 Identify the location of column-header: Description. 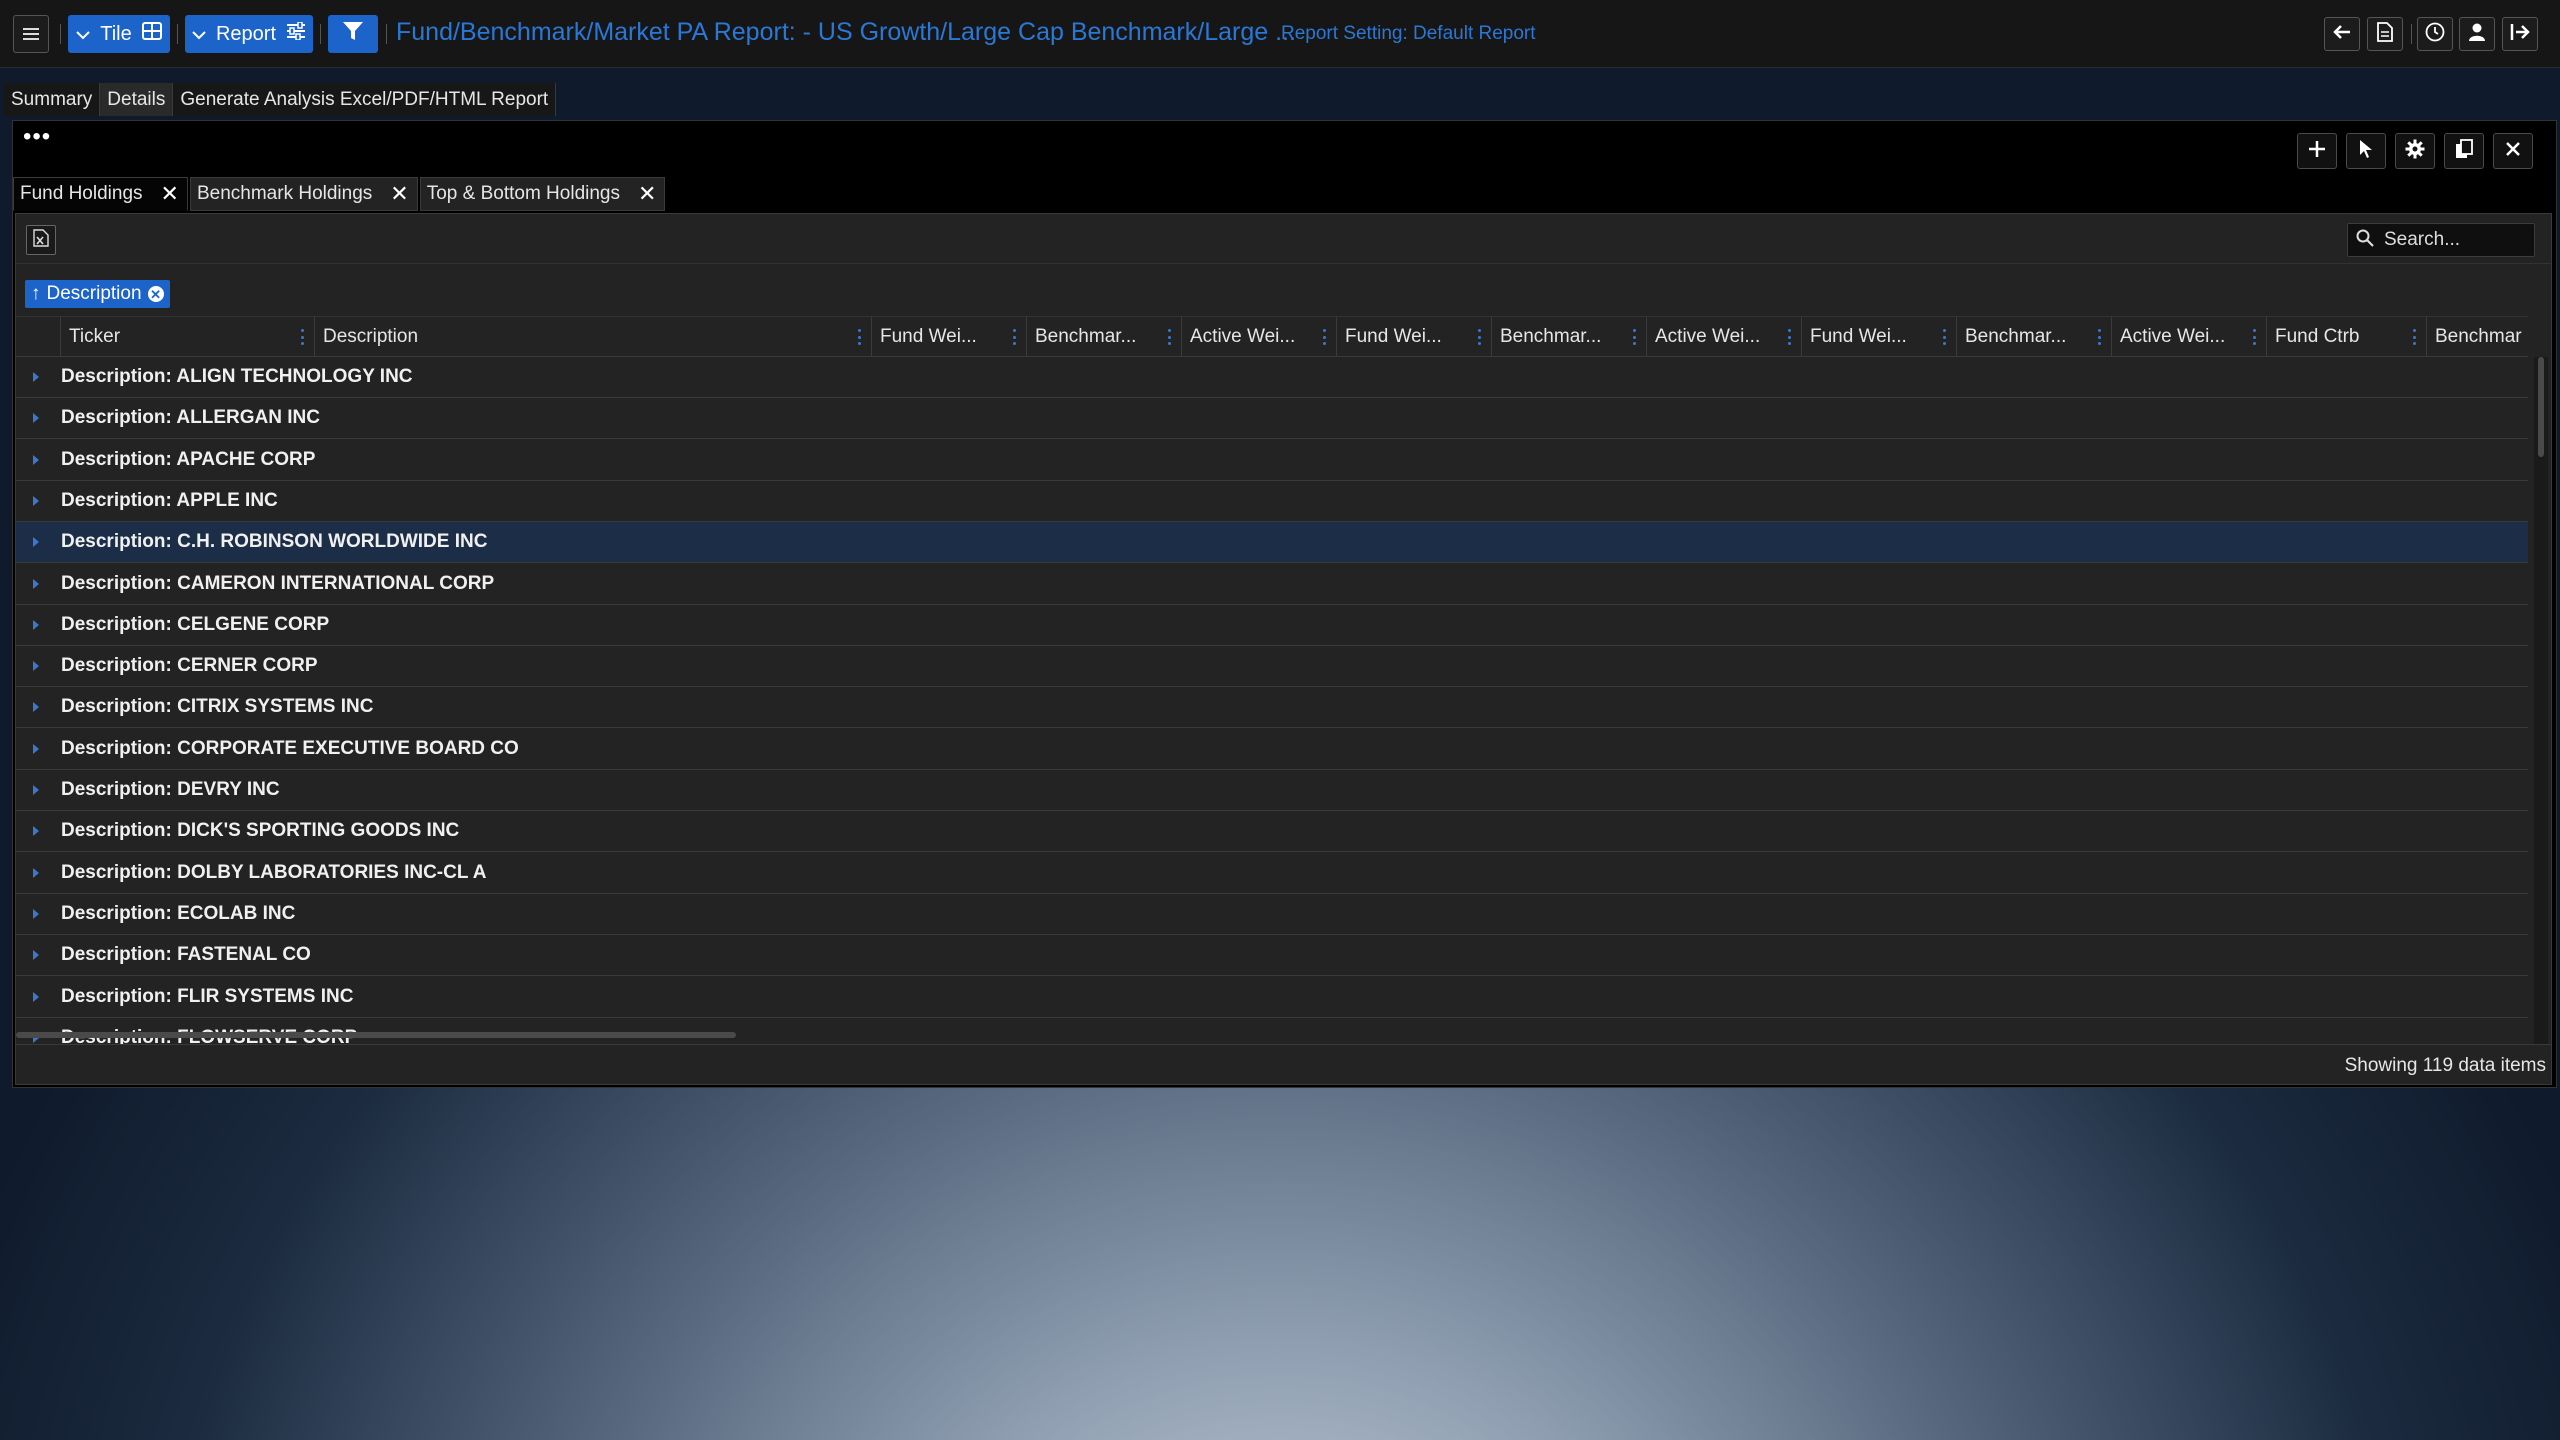
(592, 336).